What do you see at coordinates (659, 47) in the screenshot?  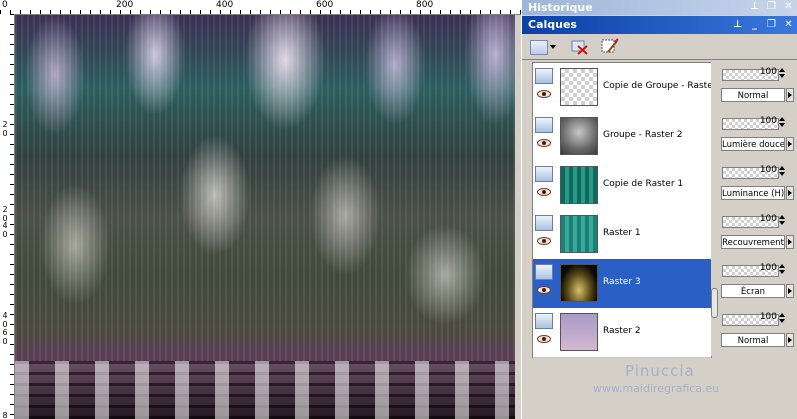 I see `layers-toolbar` at bounding box center [659, 47].